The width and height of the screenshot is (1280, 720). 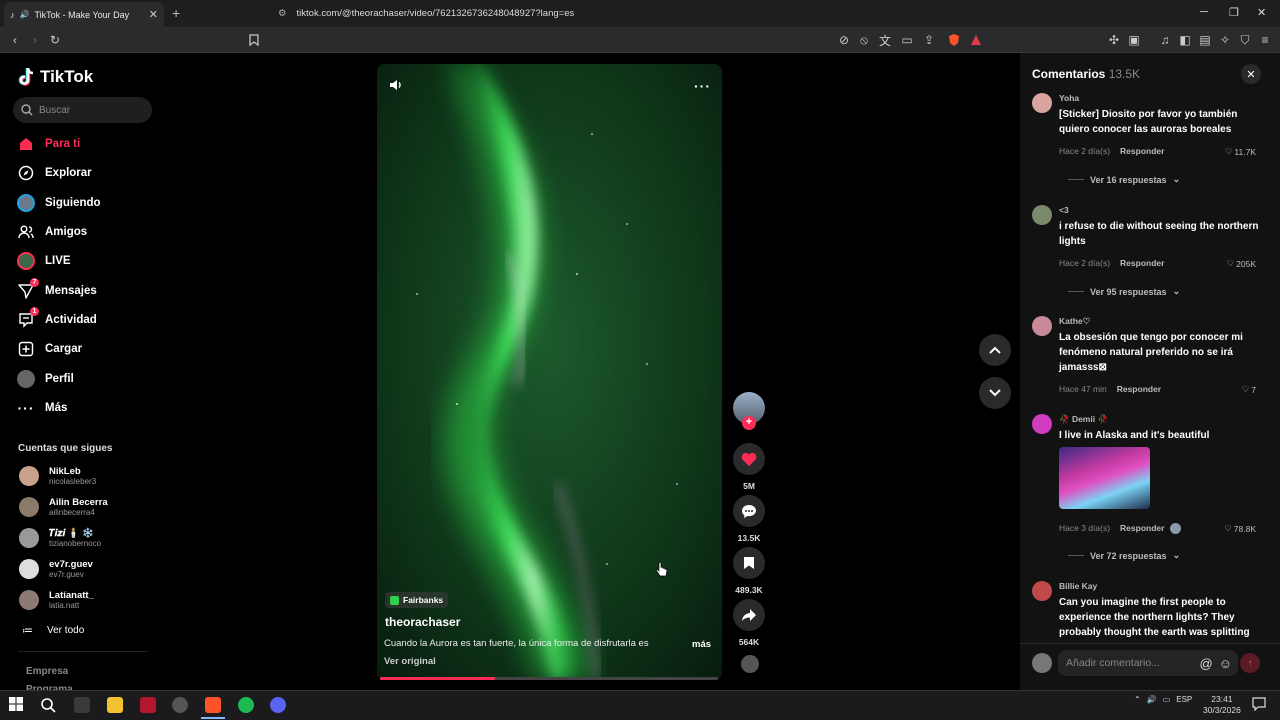 I want to click on comment-input: Añadir comentario... @ ☺, so click(x=1148, y=663).